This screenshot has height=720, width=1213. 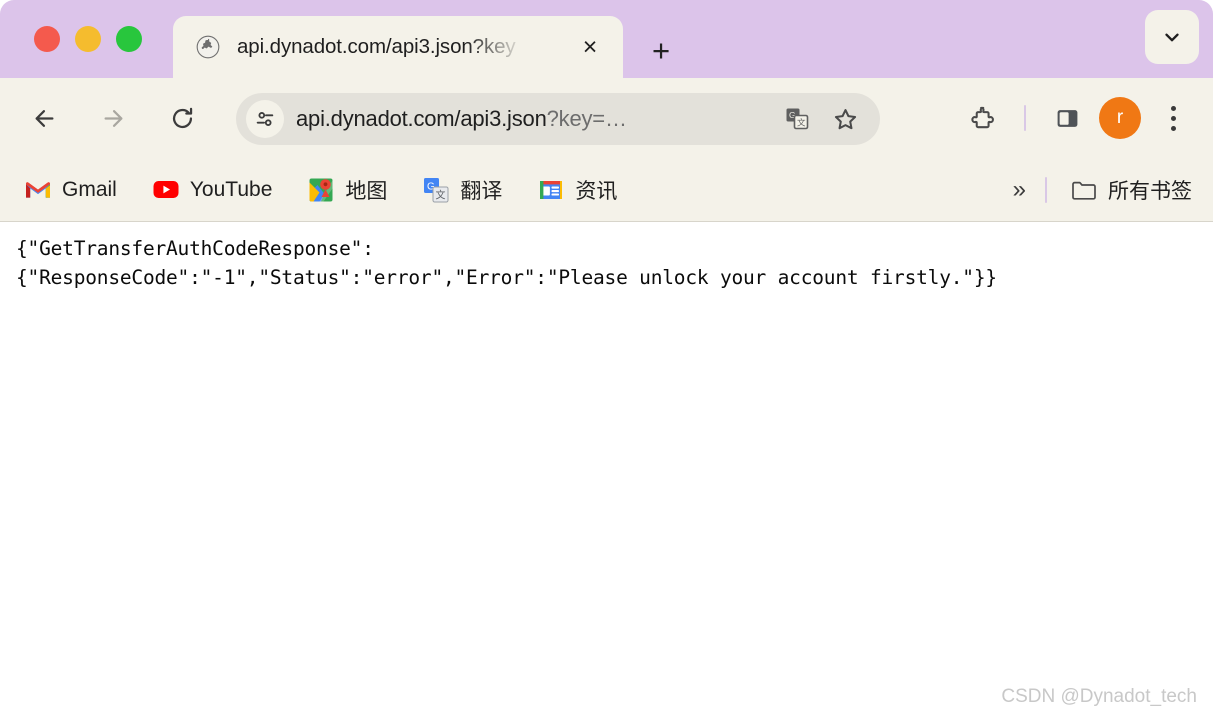 What do you see at coordinates (89, 189) in the screenshot?
I see `bookmark-label: Gmail` at bounding box center [89, 189].